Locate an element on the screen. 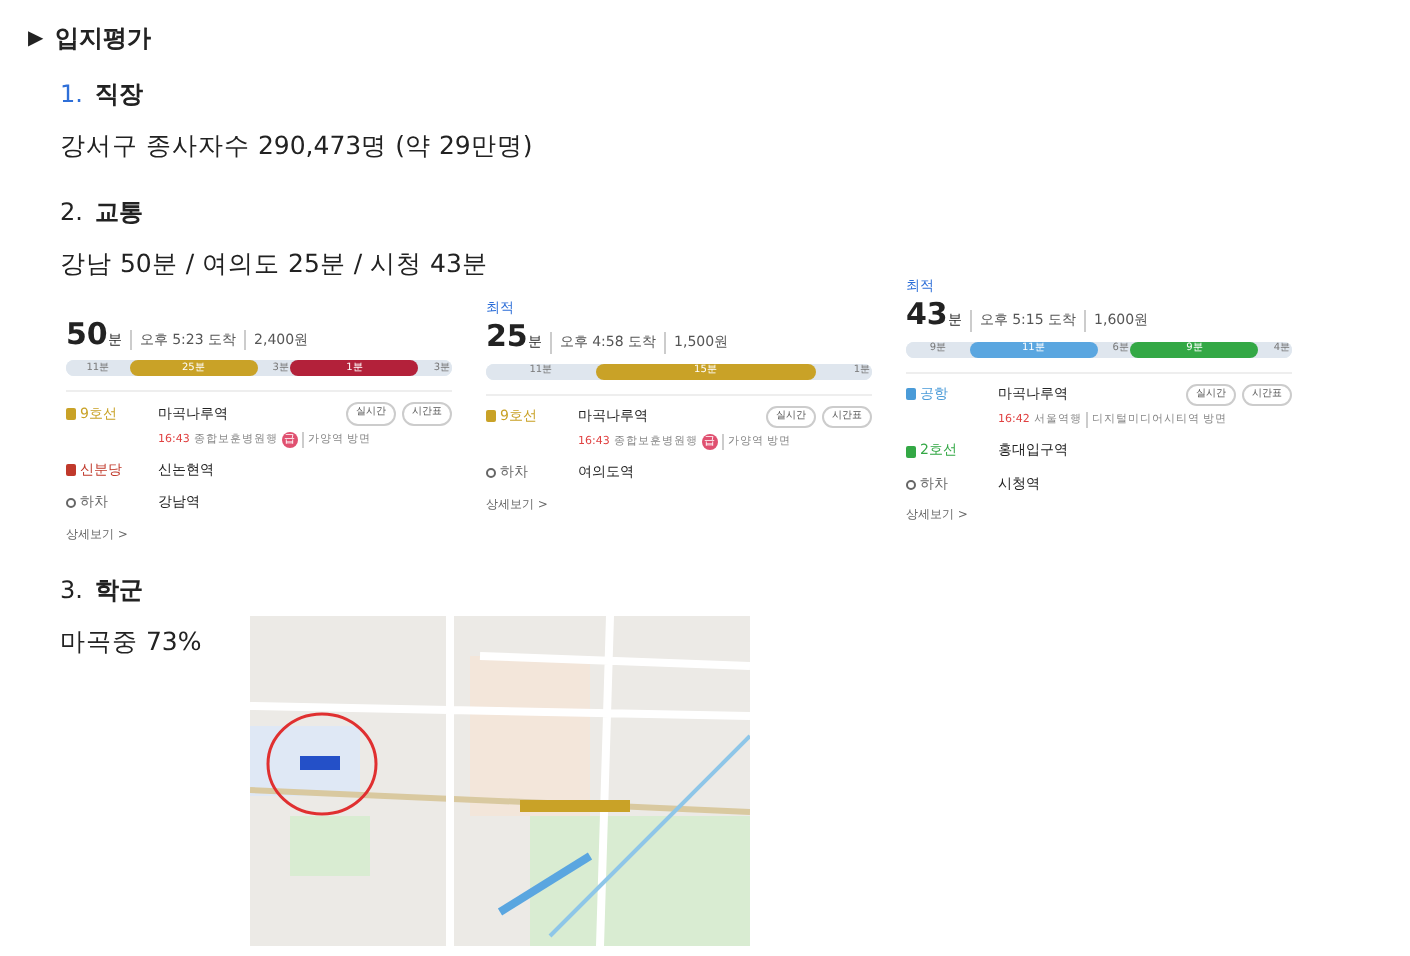 This screenshot has width=1410, height=956. list-number: 2. is located at coordinates (71, 212).